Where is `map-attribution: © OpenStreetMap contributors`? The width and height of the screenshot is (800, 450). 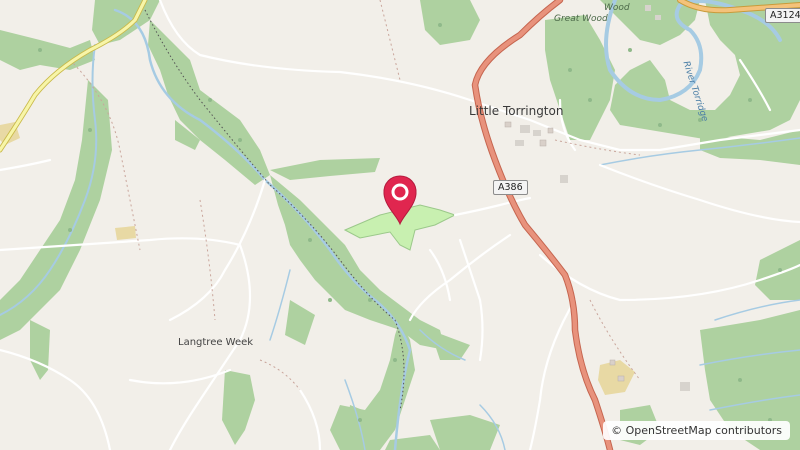 map-attribution: © OpenStreetMap contributors is located at coordinates (696, 430).